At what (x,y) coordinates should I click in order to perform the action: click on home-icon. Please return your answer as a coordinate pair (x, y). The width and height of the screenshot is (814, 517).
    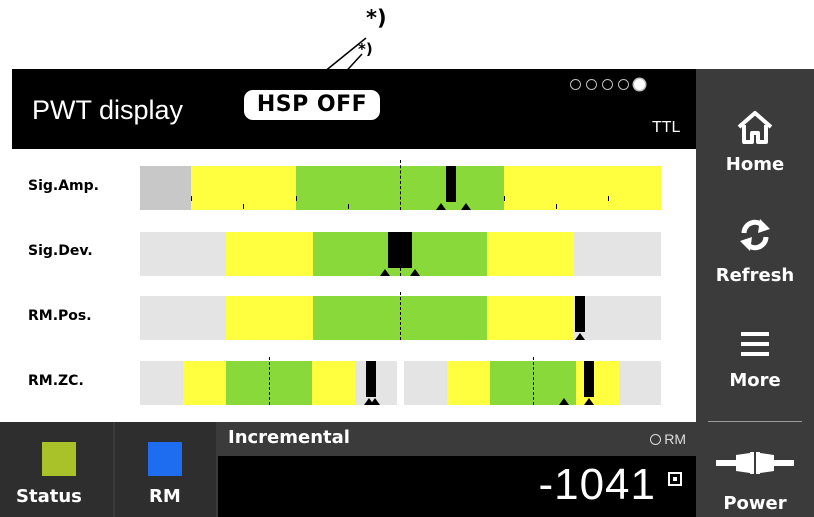
    Looking at the image, I should click on (755, 127).